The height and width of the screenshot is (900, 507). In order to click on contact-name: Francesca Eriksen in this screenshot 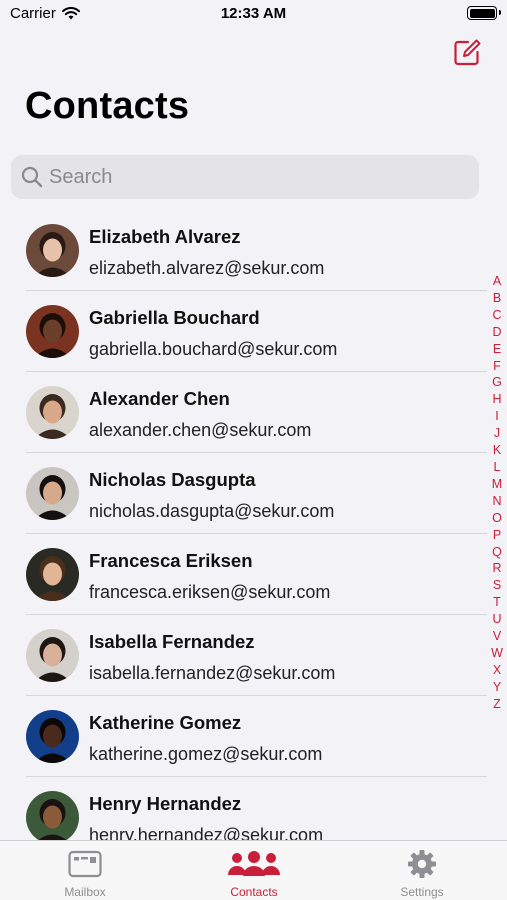, I will do `click(171, 560)`.